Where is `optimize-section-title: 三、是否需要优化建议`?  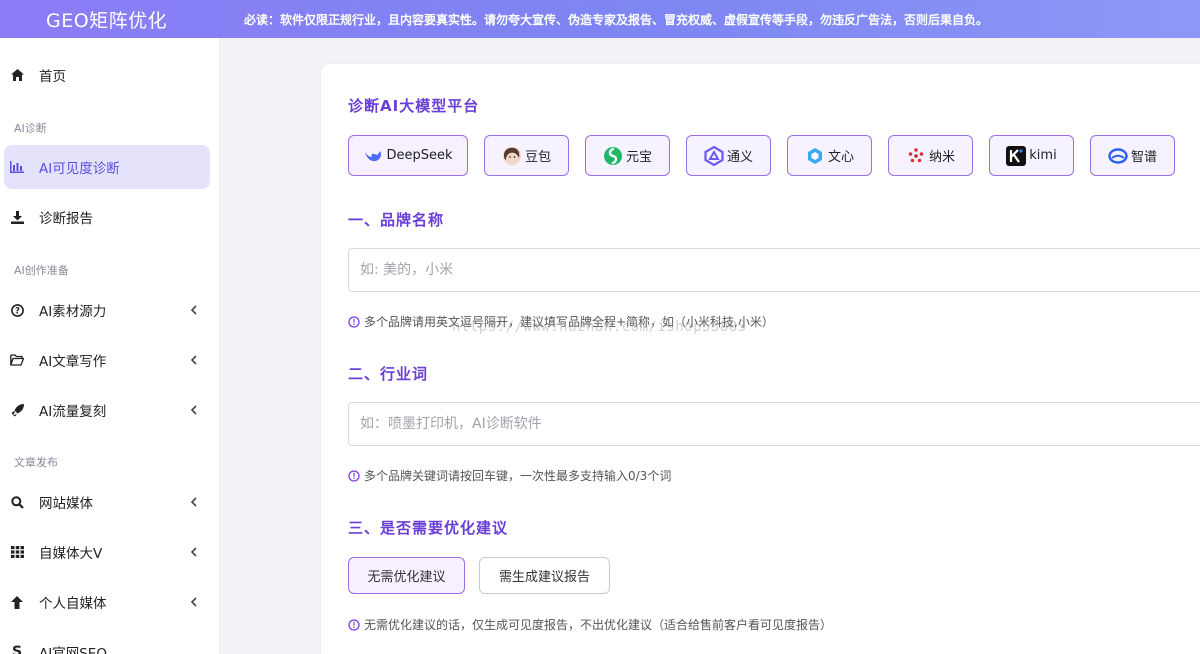 optimize-section-title: 三、是否需要优化建议 is located at coordinates (428, 528).